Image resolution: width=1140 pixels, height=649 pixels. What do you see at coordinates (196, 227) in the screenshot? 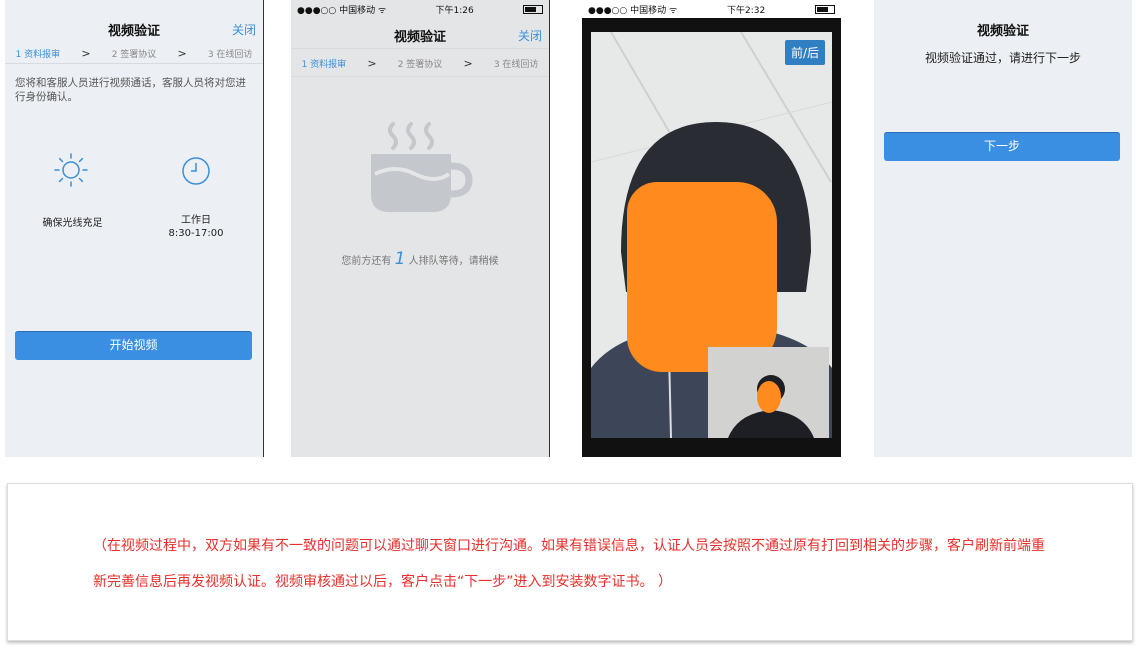
I see `tip-hours: 工作日 8:30-17:00` at bounding box center [196, 227].